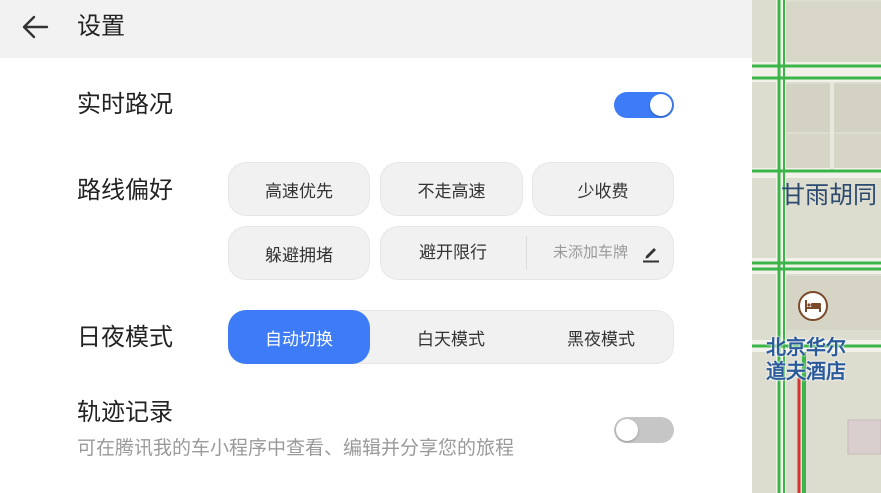 The image size is (881, 493). I want to click on route-option-avoid-restriction: 避开限行, so click(527, 253).